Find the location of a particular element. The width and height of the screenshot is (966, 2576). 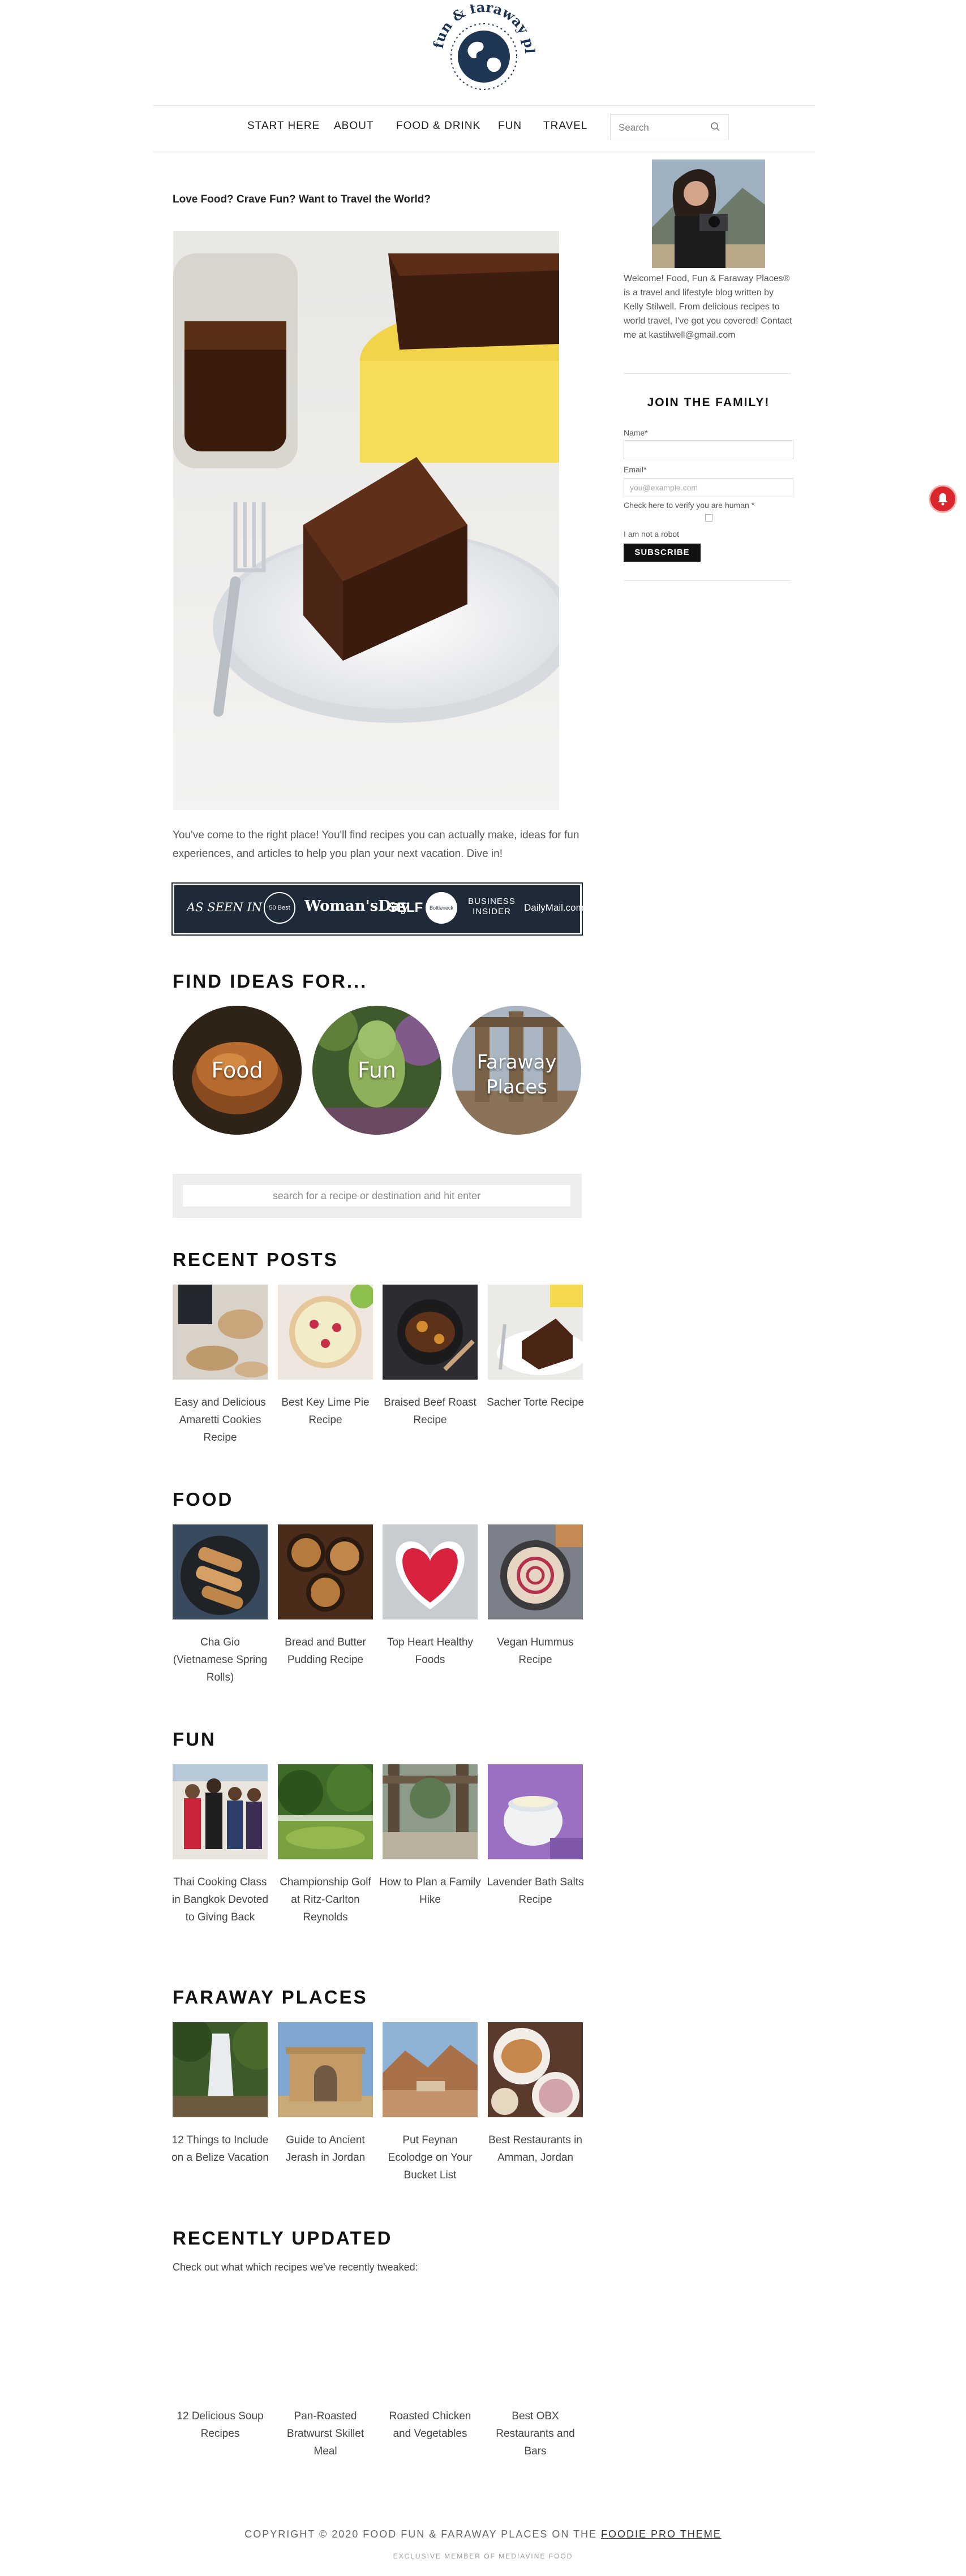

nav-food-drink: Food & Drink is located at coordinates (438, 126).